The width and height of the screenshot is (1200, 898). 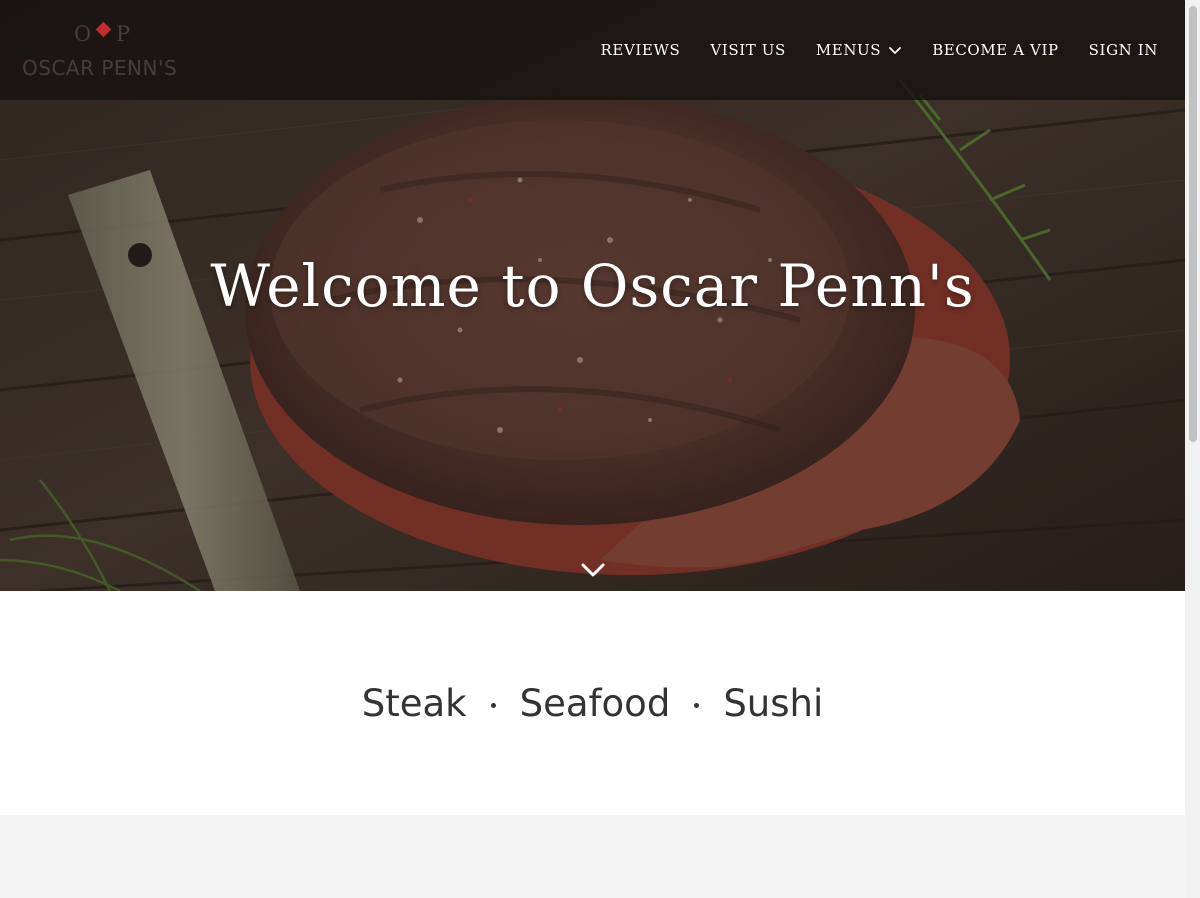 What do you see at coordinates (595, 703) in the screenshot?
I see `tagline-item: Seafood` at bounding box center [595, 703].